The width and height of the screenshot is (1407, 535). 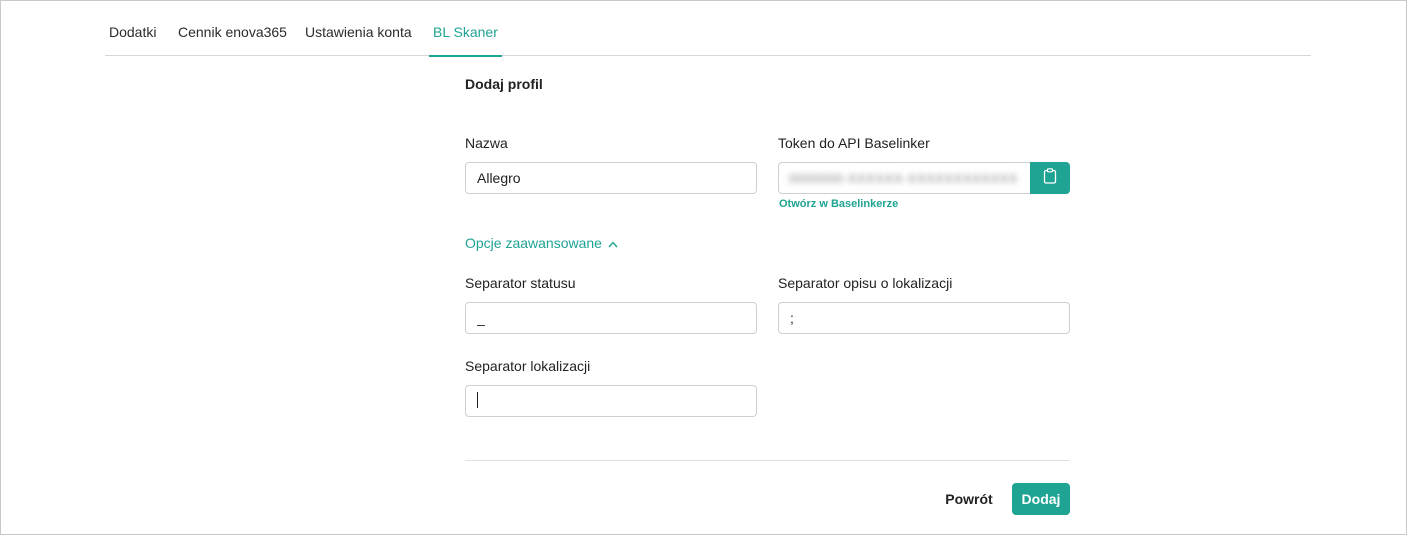 What do you see at coordinates (358, 28) in the screenshot?
I see `tab-ustawienia-konta: Ustawienia konta` at bounding box center [358, 28].